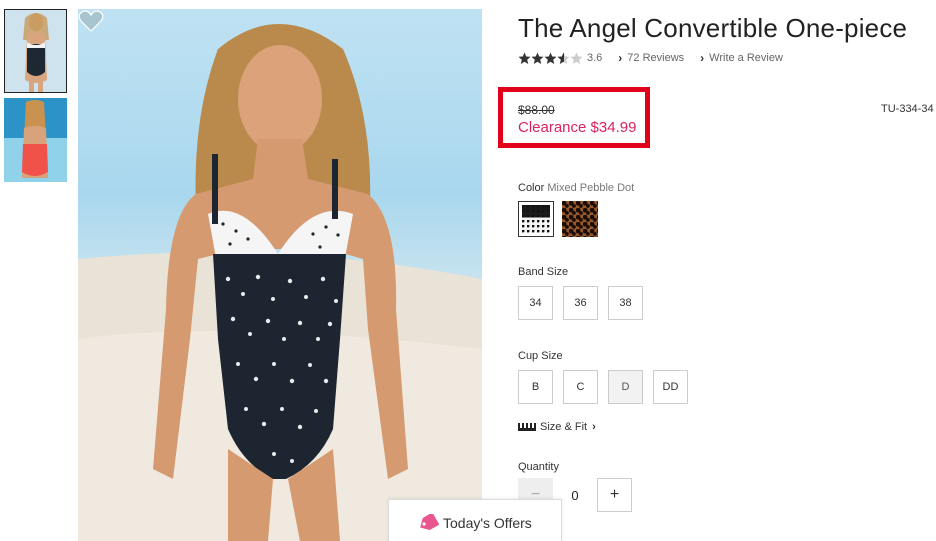 The height and width of the screenshot is (541, 936). I want to click on swatch-leopard, so click(580, 219).